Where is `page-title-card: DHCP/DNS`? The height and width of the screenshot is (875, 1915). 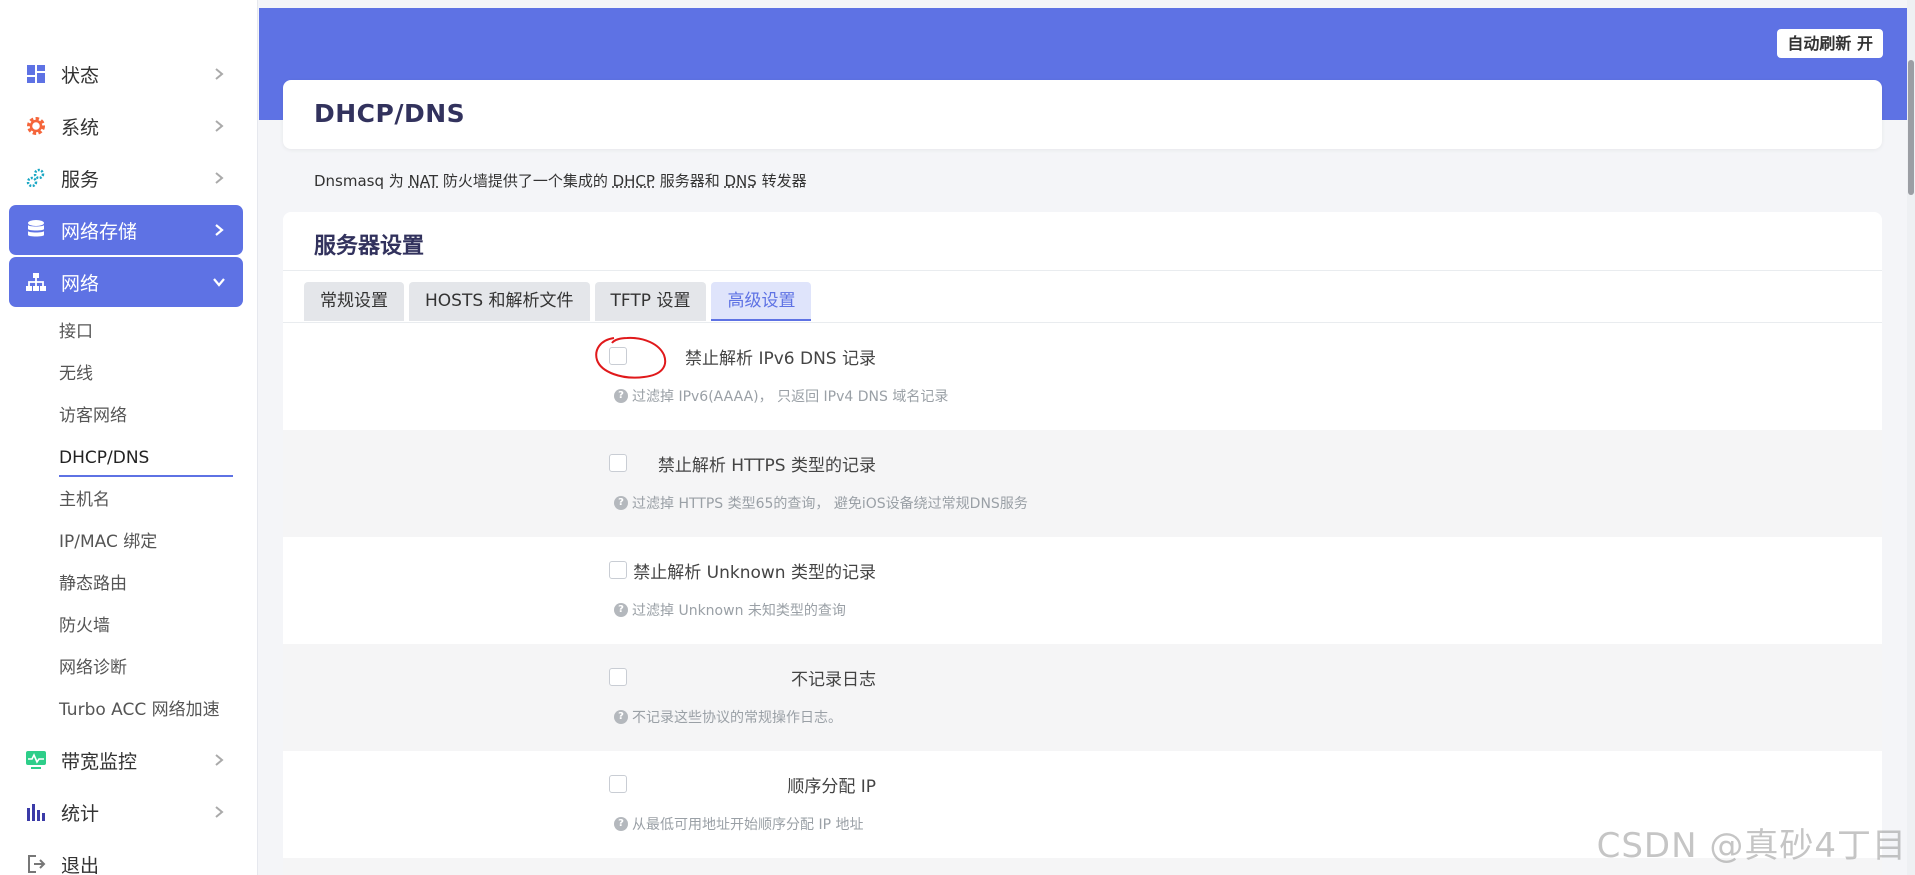
page-title-card: DHCP/DNS is located at coordinates (1082, 114).